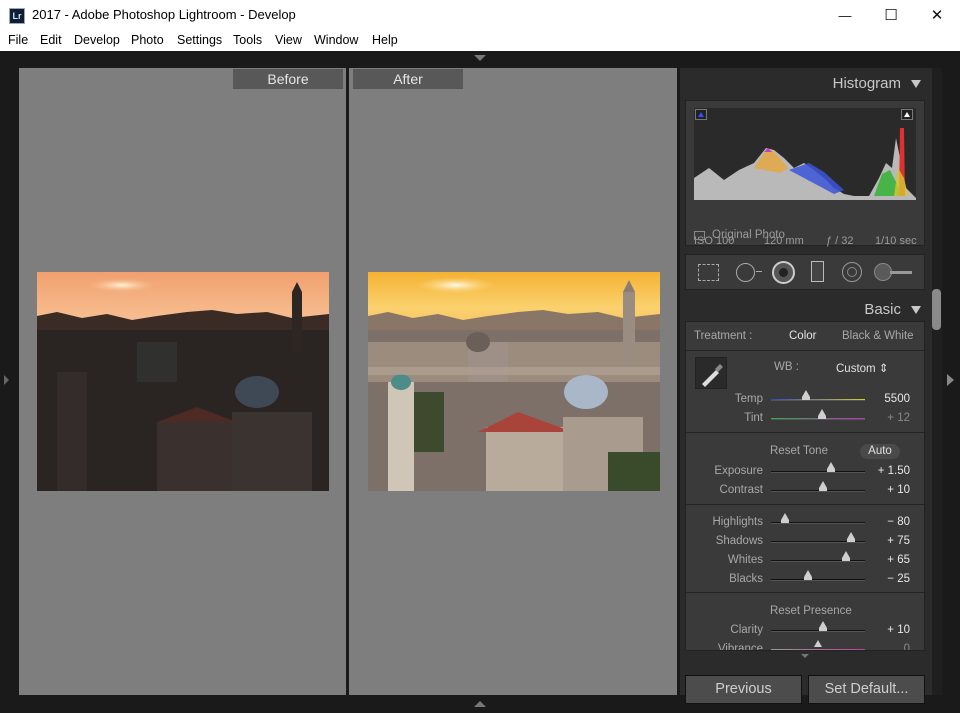  What do you see at coordinates (862, 368) in the screenshot?
I see `wb-select: Custom ⇕` at bounding box center [862, 368].